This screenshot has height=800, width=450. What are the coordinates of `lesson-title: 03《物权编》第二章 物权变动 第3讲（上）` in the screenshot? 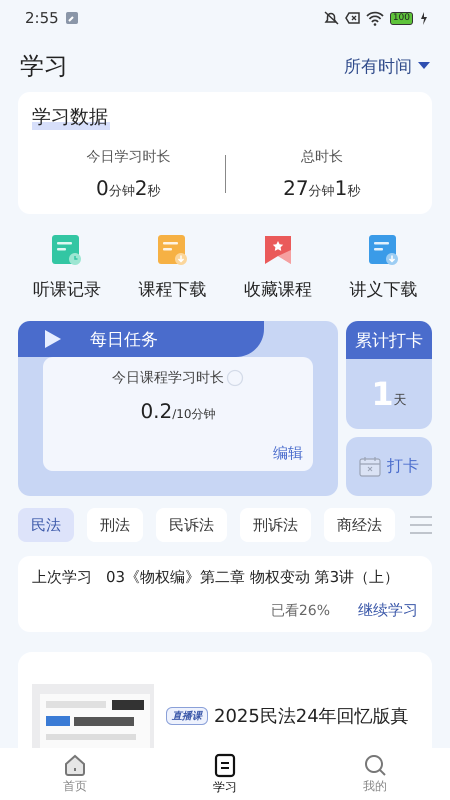 It's located at (253, 577).